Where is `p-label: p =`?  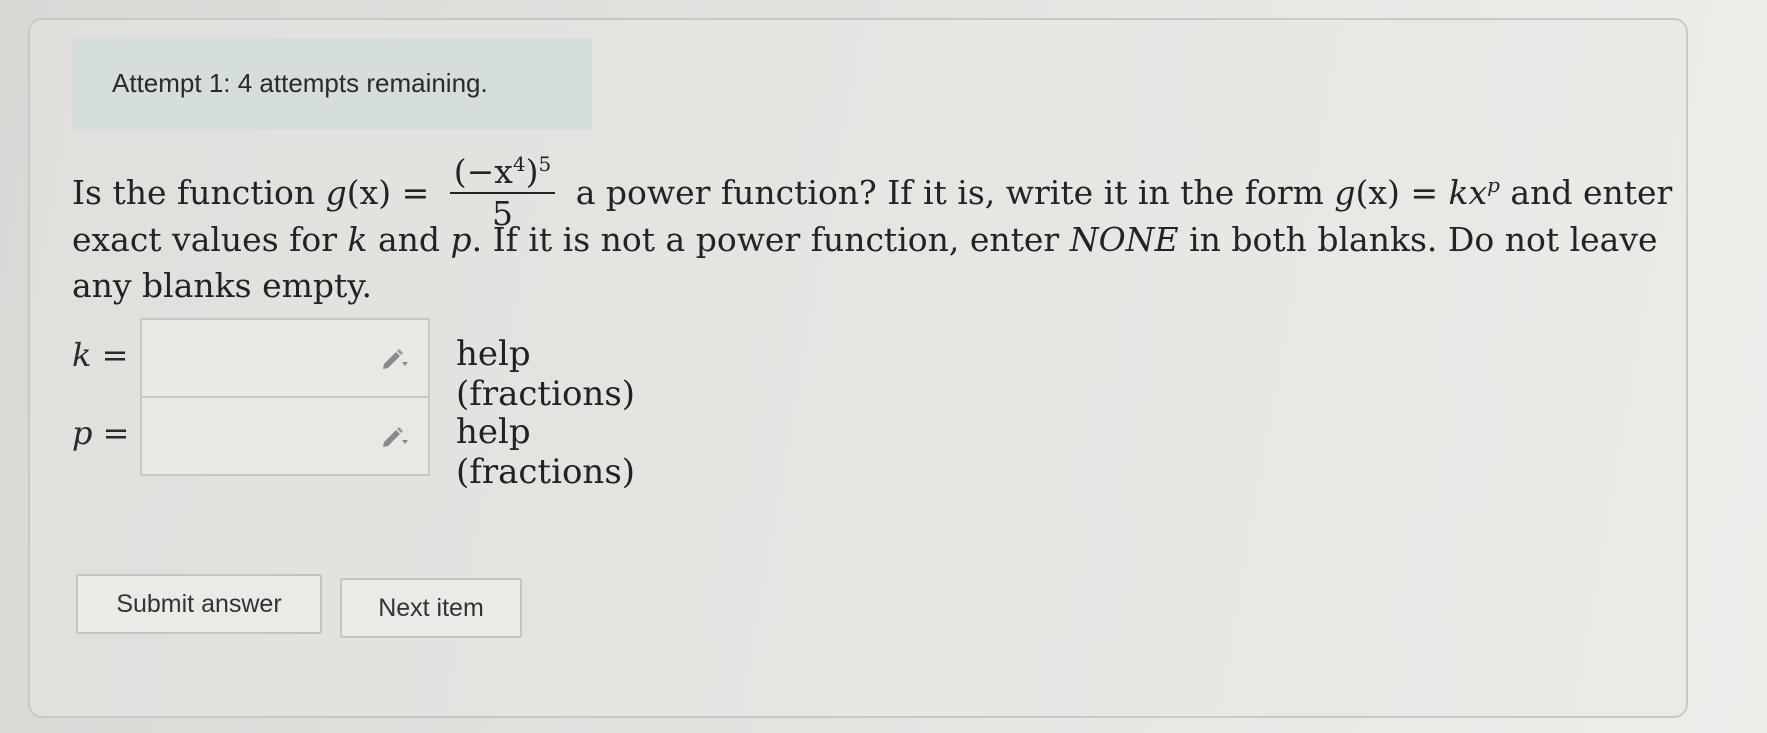 p-label: p = is located at coordinates (101, 433).